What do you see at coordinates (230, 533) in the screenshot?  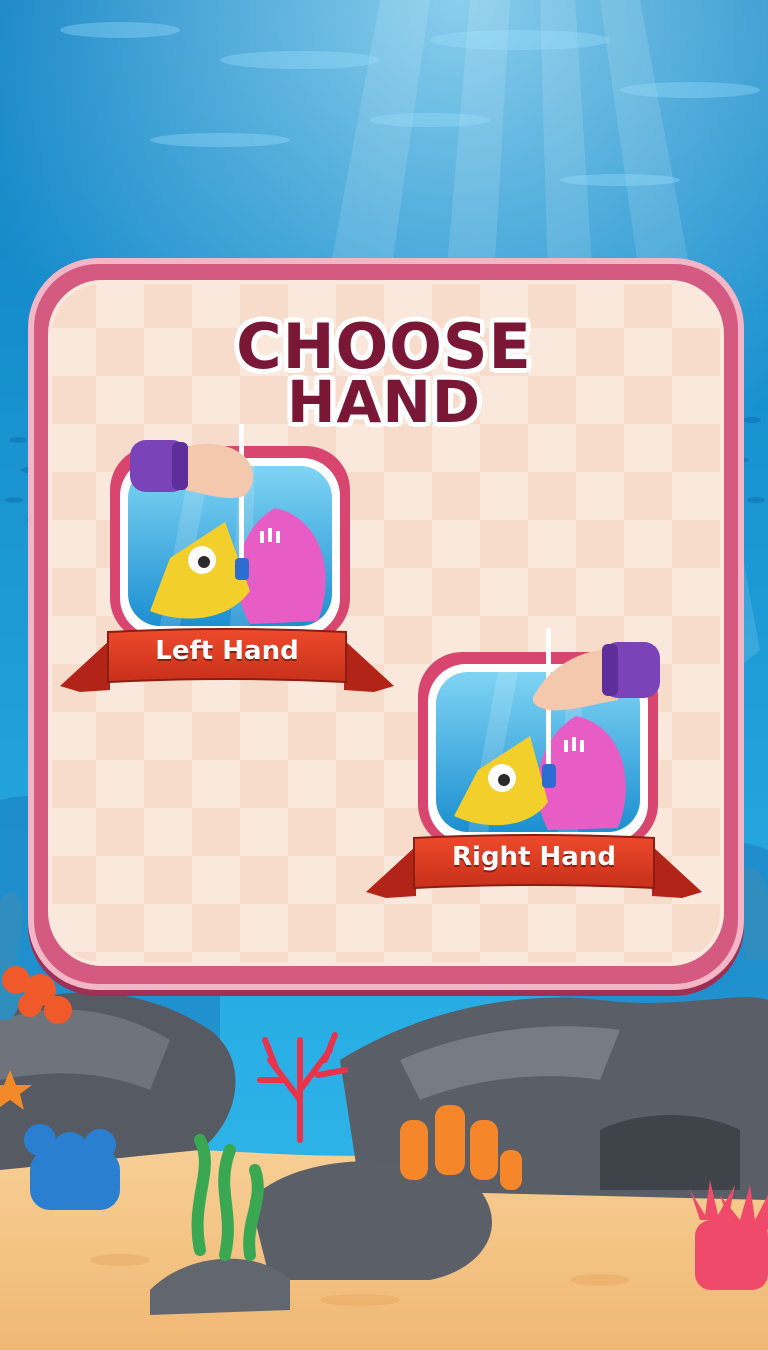 I see `left-hand-card` at bounding box center [230, 533].